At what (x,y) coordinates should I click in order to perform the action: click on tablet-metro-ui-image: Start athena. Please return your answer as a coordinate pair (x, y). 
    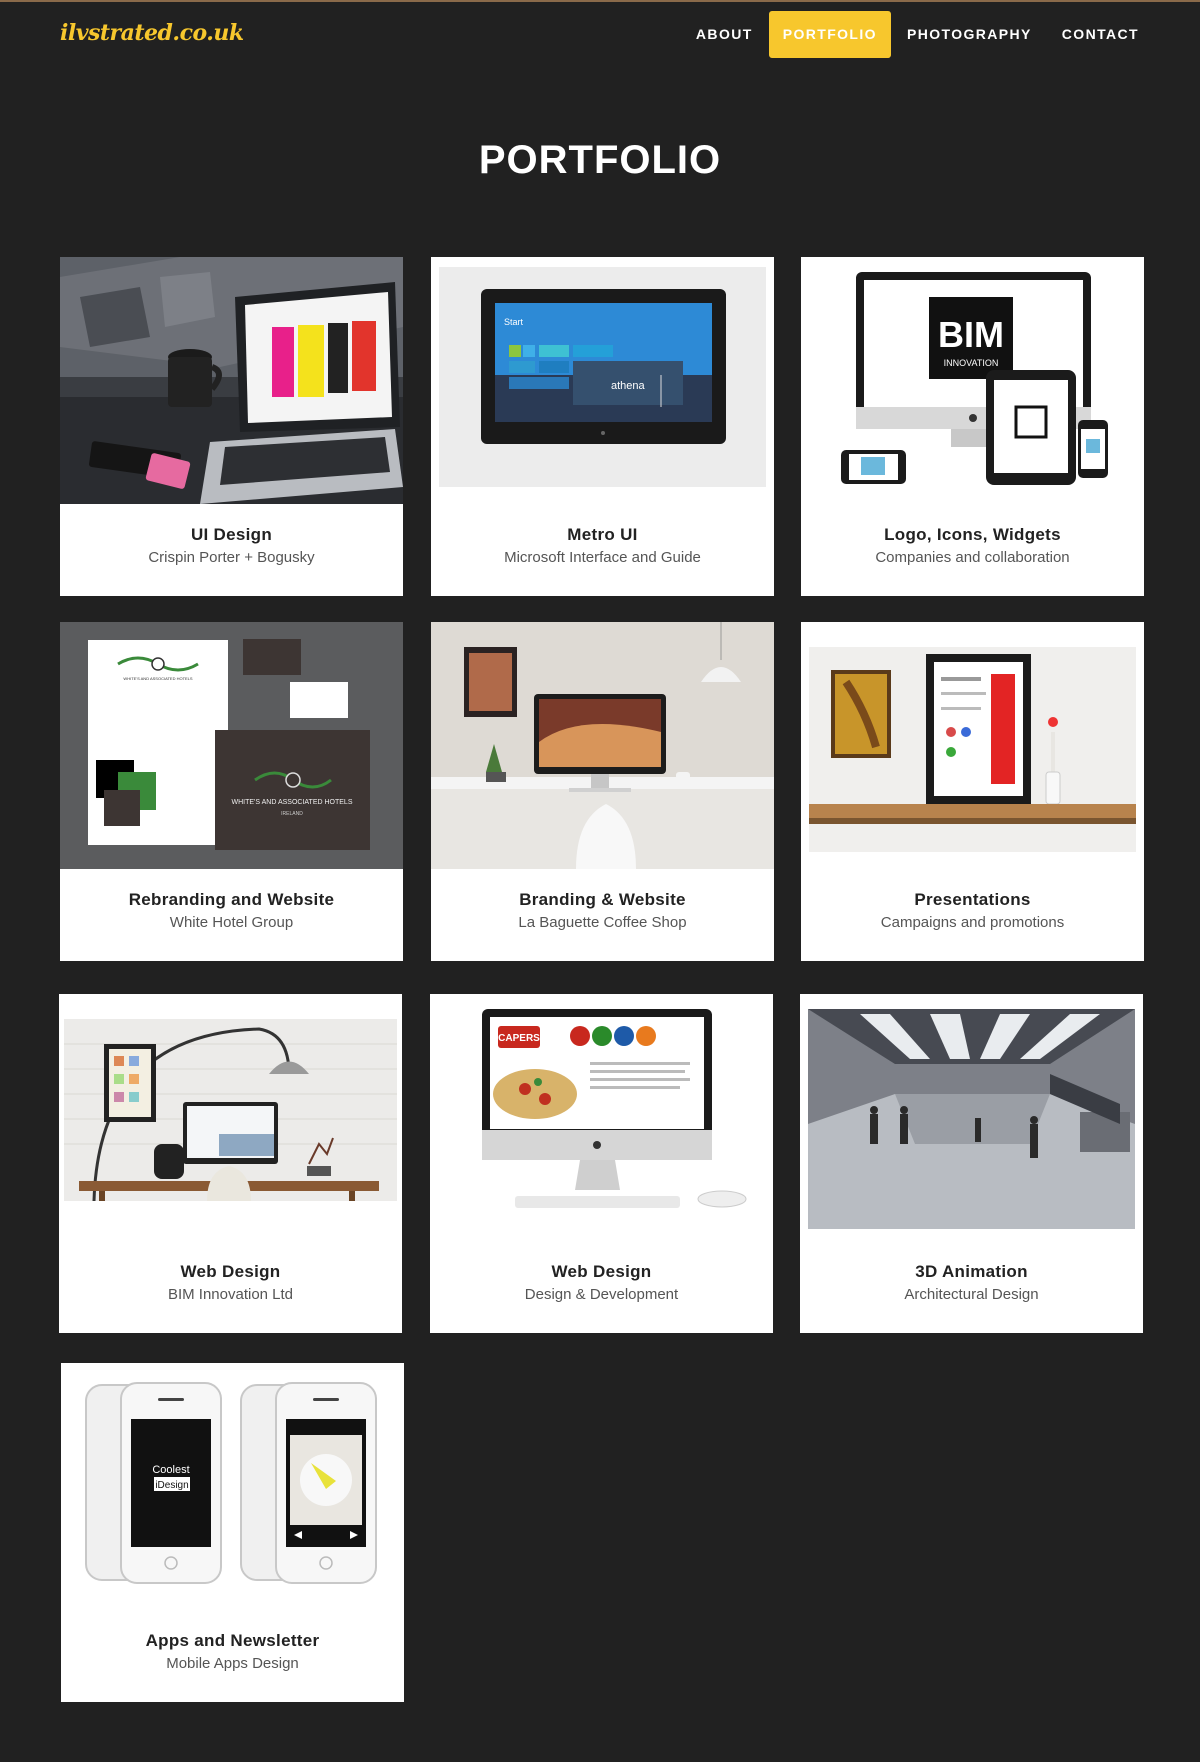
    Looking at the image, I should click on (602, 380).